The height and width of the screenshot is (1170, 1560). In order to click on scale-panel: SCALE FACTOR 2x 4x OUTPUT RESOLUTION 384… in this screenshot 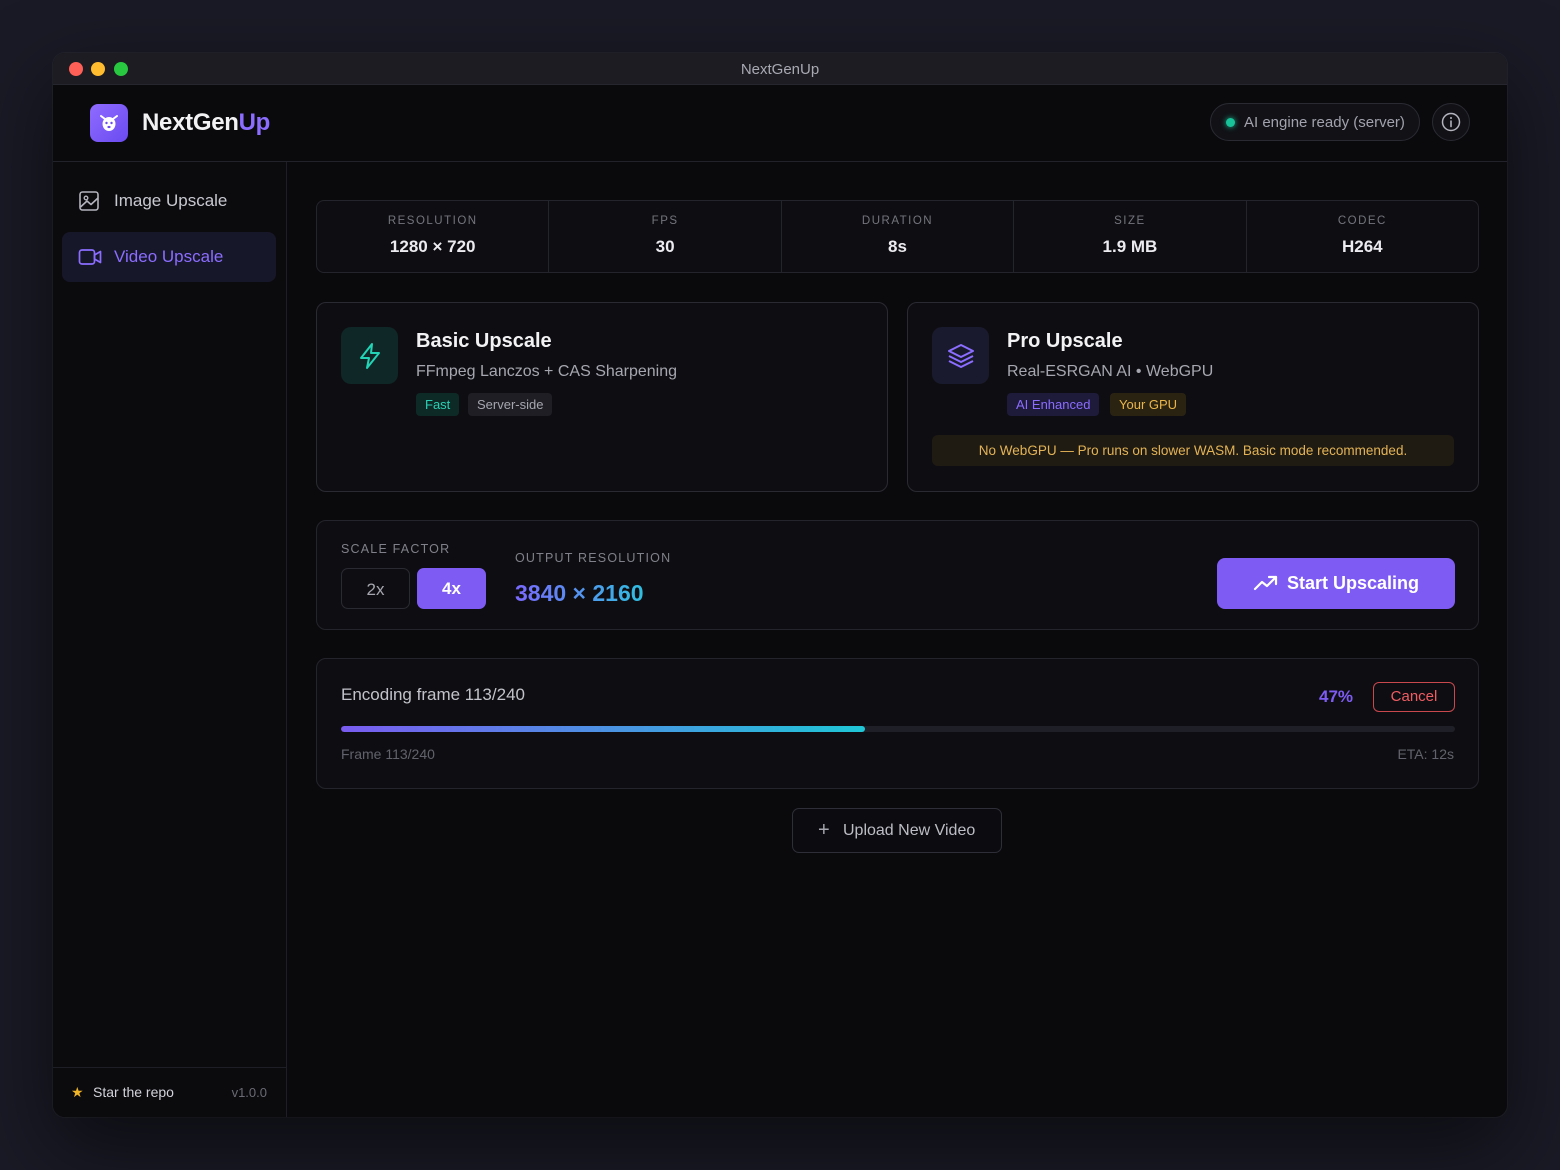, I will do `click(897, 575)`.